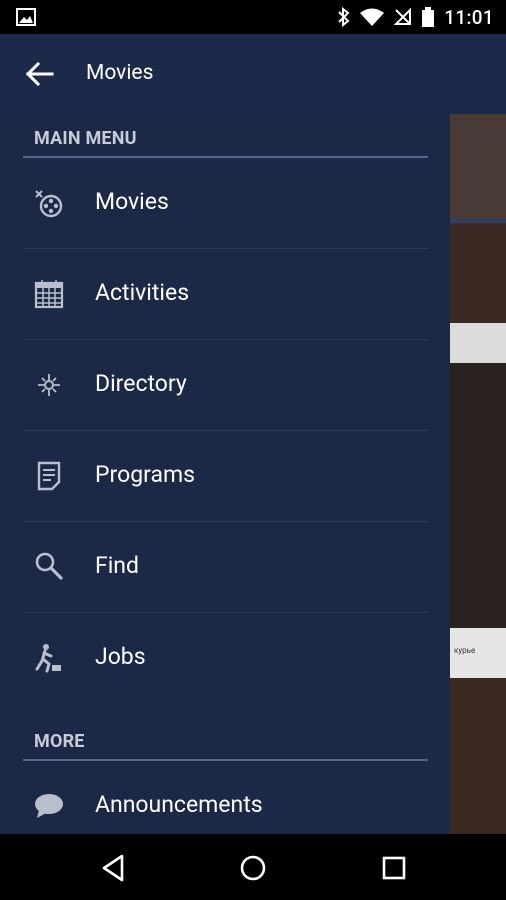 The width and height of the screenshot is (506, 900). What do you see at coordinates (132, 201) in the screenshot?
I see `menu-item-label: Movies` at bounding box center [132, 201].